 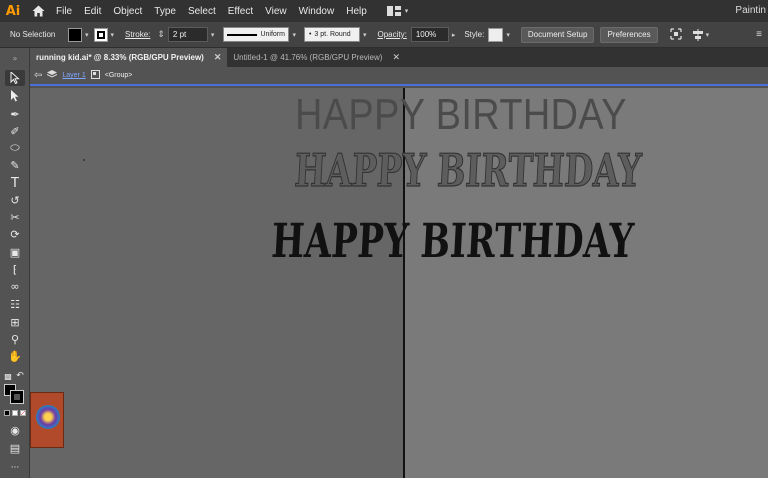 What do you see at coordinates (15, 131) in the screenshot?
I see `curvature-tool-icon: ✐` at bounding box center [15, 131].